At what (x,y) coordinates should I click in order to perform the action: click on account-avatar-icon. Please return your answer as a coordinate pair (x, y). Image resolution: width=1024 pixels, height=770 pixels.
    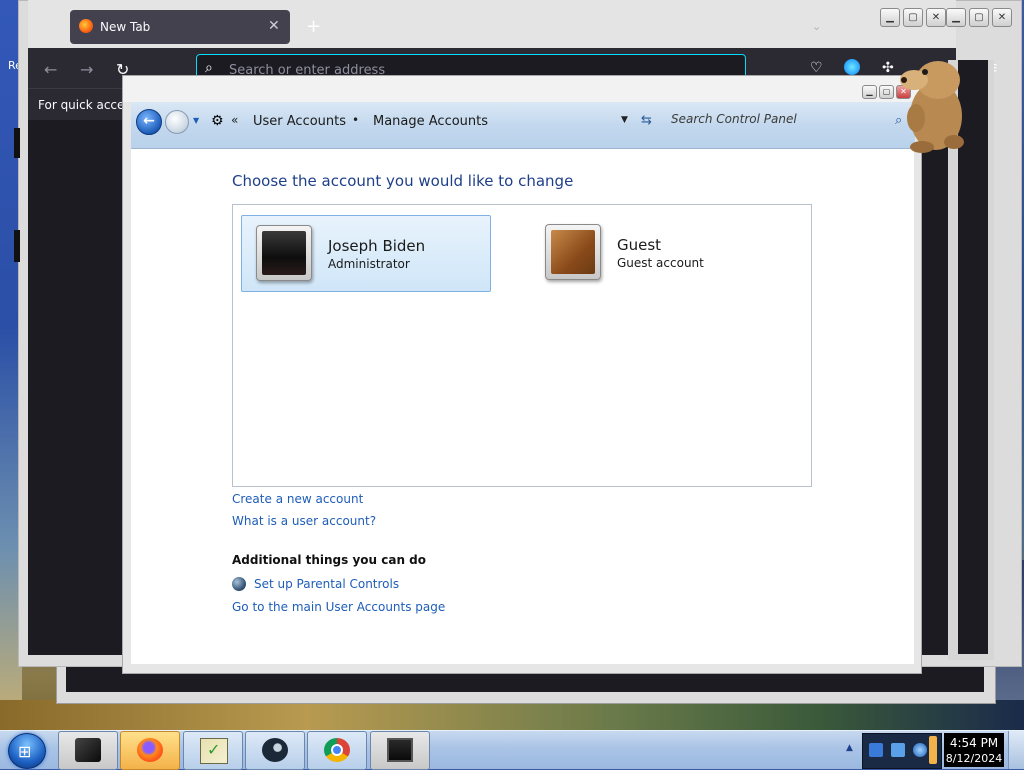
    Looking at the image, I should click on (852, 67).